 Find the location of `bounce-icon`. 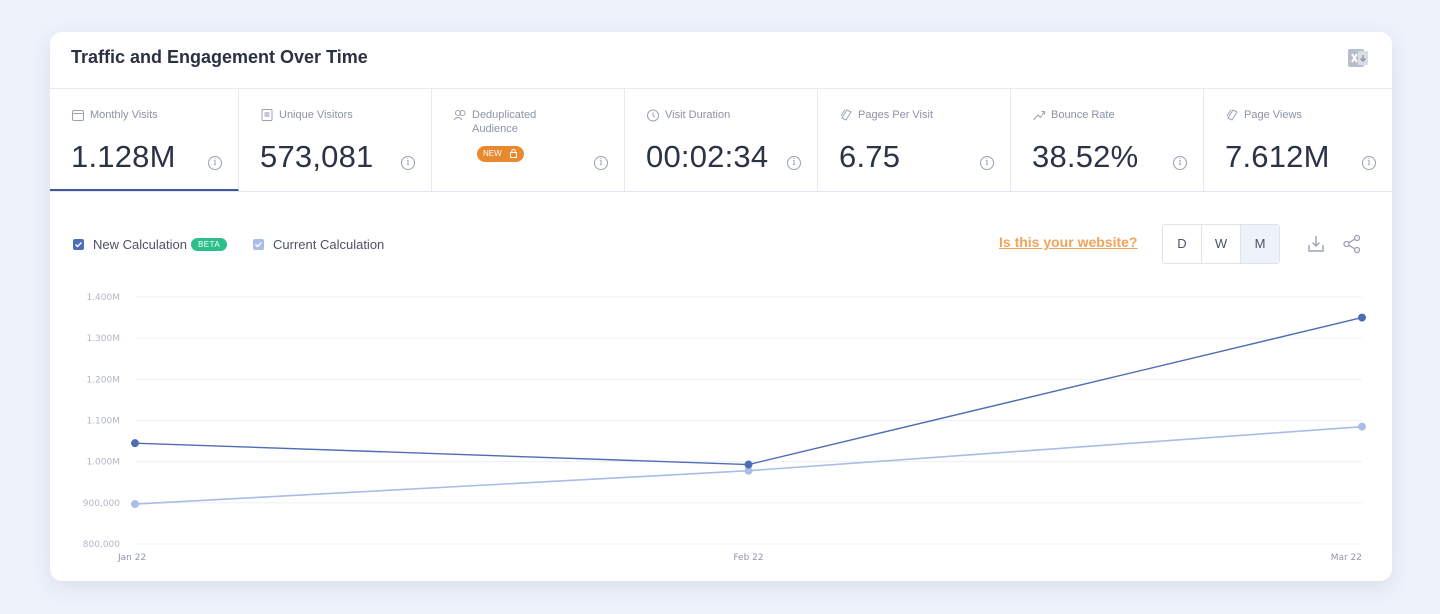

bounce-icon is located at coordinates (1039, 116).